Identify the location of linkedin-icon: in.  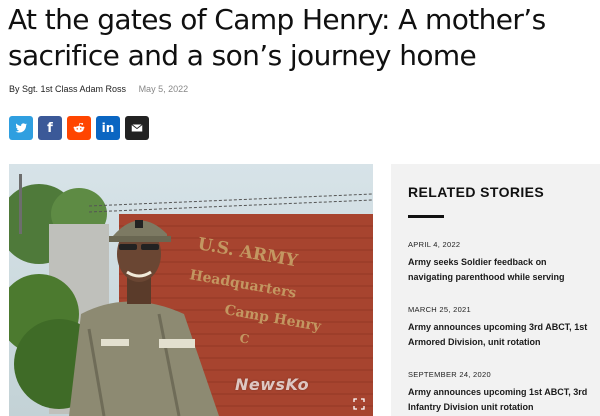
(108, 128).